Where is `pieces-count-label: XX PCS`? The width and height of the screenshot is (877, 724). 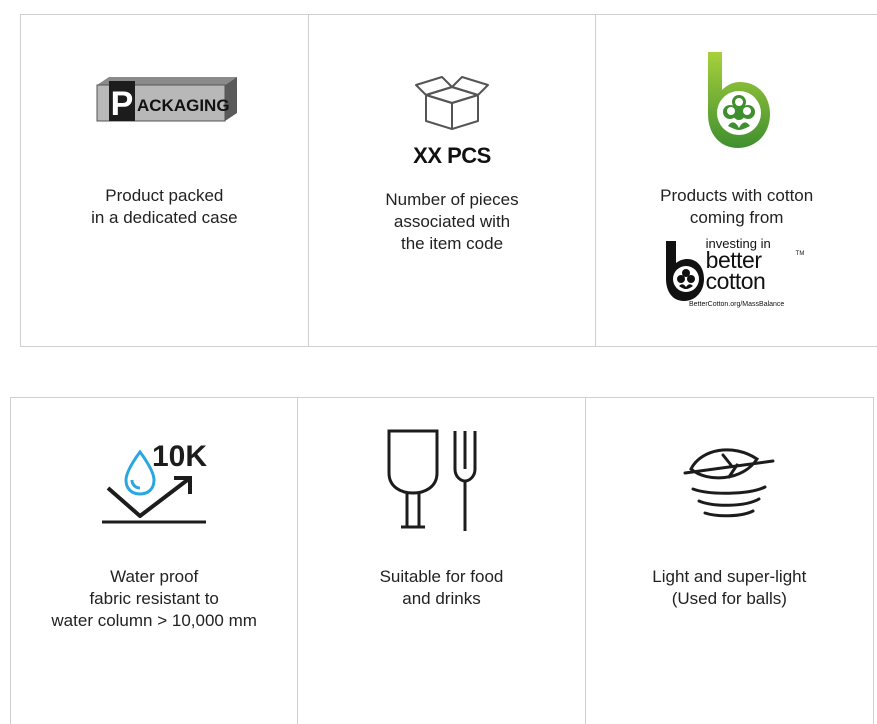 pieces-count-label: XX PCS is located at coordinates (452, 155).